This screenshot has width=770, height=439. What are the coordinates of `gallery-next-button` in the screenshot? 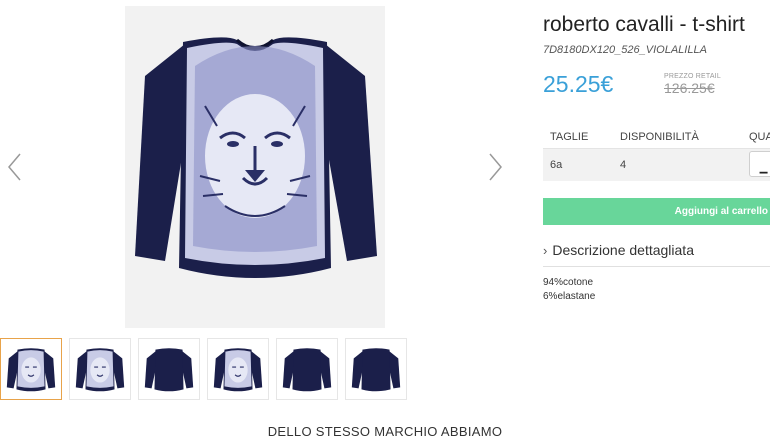 It's located at (495, 167).